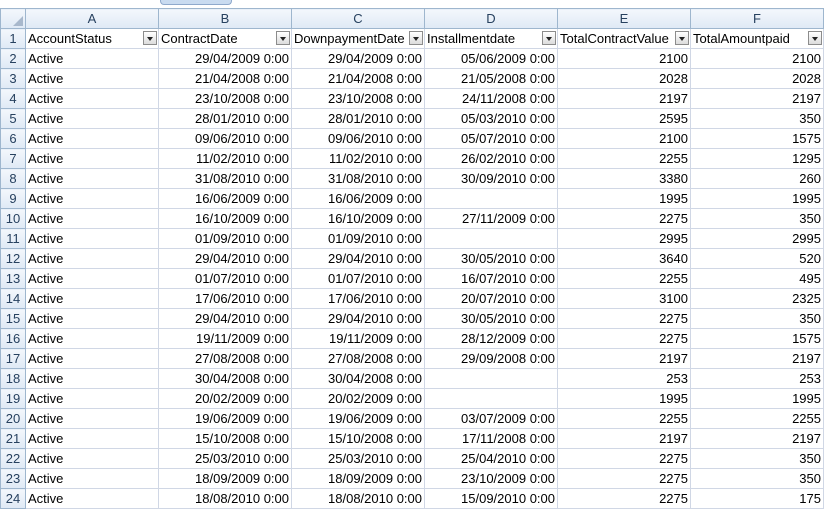 Image resolution: width=824 pixels, height=509 pixels. Describe the element at coordinates (358, 138) in the screenshot. I see `cell-downpayment-date: 09/06/2010 0:00` at that location.